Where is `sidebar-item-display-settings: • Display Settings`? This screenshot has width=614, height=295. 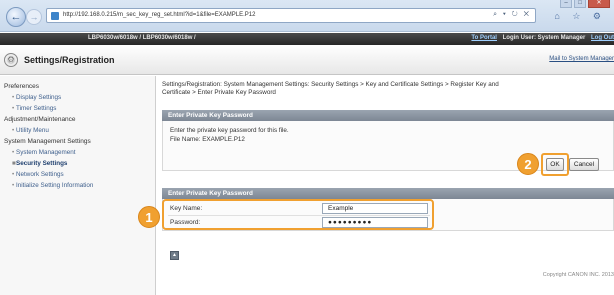
sidebar-item-display-settings: • Display Settings is located at coordinates (36, 97).